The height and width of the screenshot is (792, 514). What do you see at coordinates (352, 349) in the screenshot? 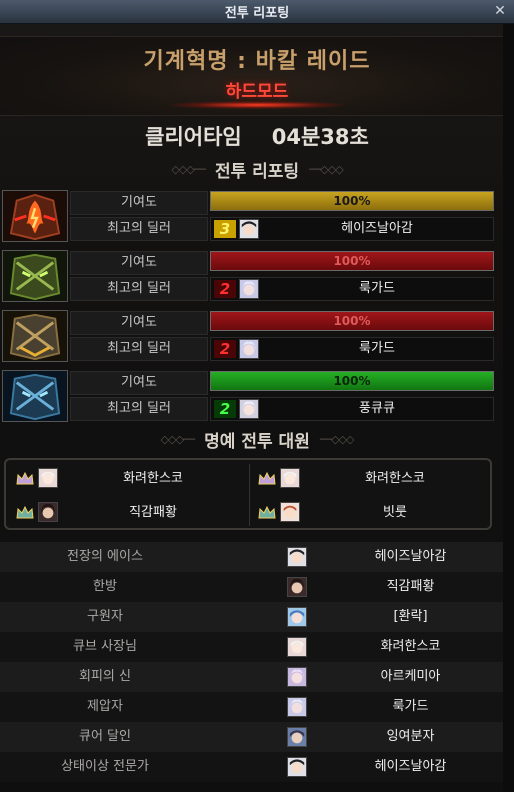
I see `top-dealer: 2 룩가드` at bounding box center [352, 349].